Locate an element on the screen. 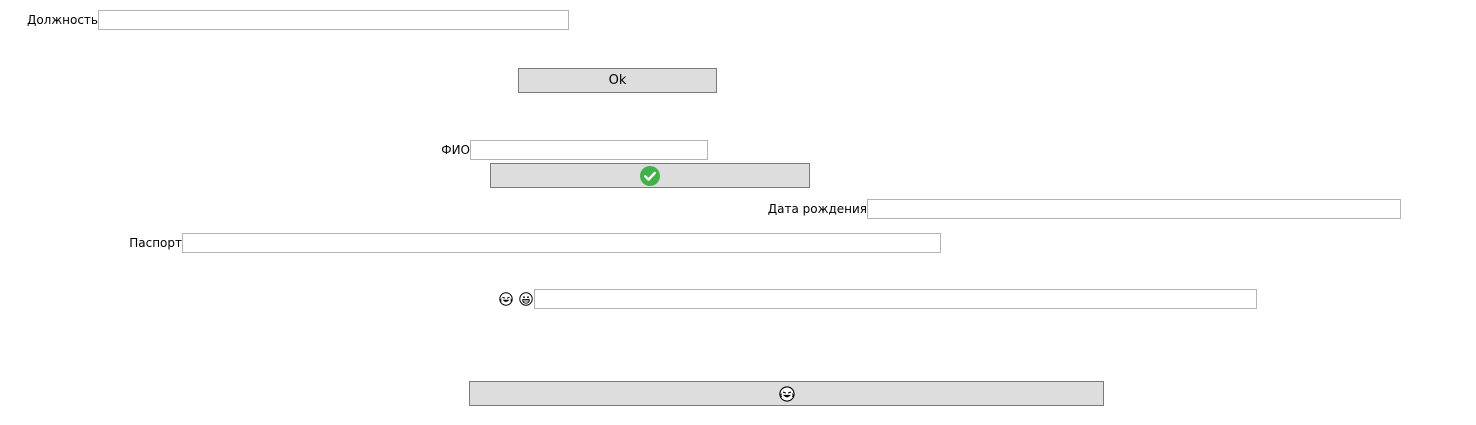  passport-label: Паспорт is located at coordinates (155, 243).